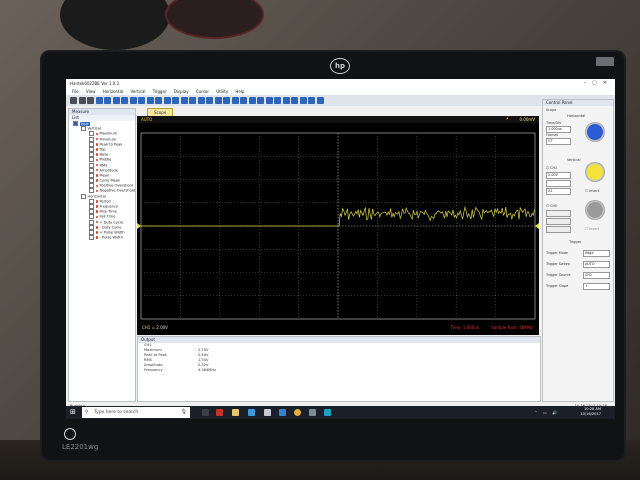 The height and width of the screenshot is (480, 640). I want to click on monitor-power-button, so click(70, 434).